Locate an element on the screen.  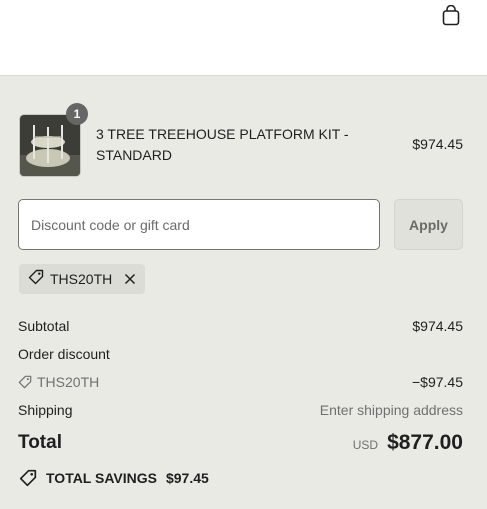
subtotal-value: $974.45 is located at coordinates (437, 326).